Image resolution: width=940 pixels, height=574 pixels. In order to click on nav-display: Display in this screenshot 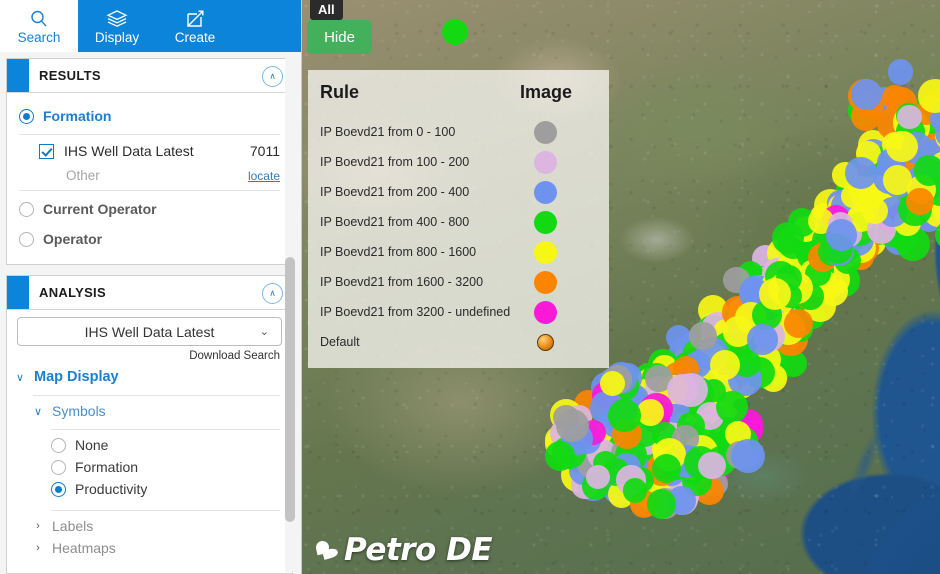, I will do `click(117, 26)`.